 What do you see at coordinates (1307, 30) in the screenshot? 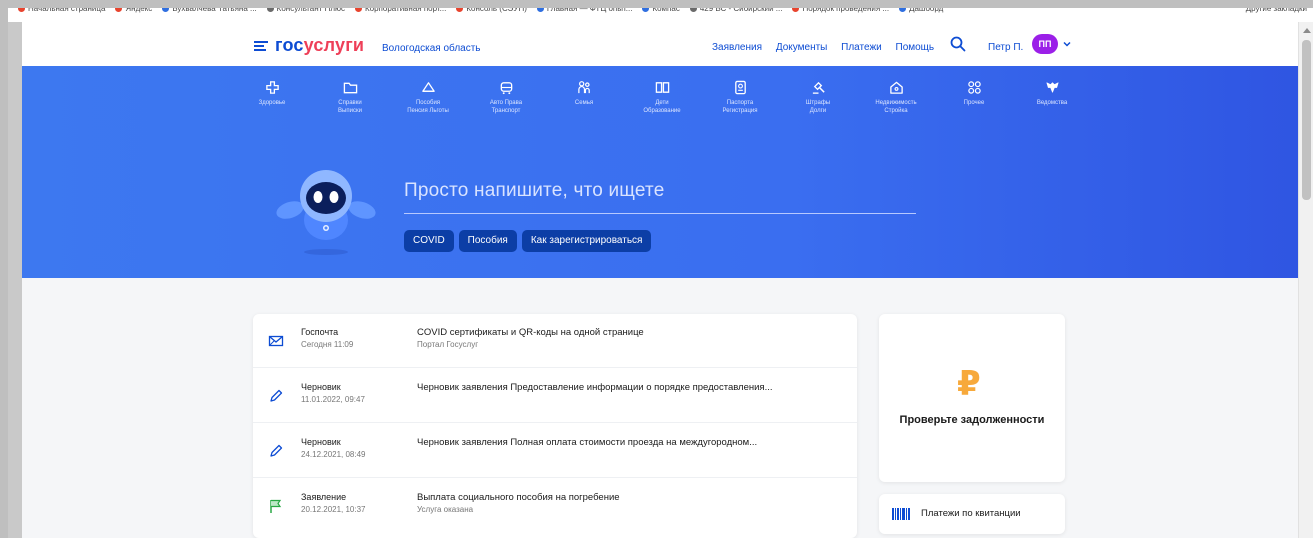
I see `scroll-up-icon` at bounding box center [1307, 30].